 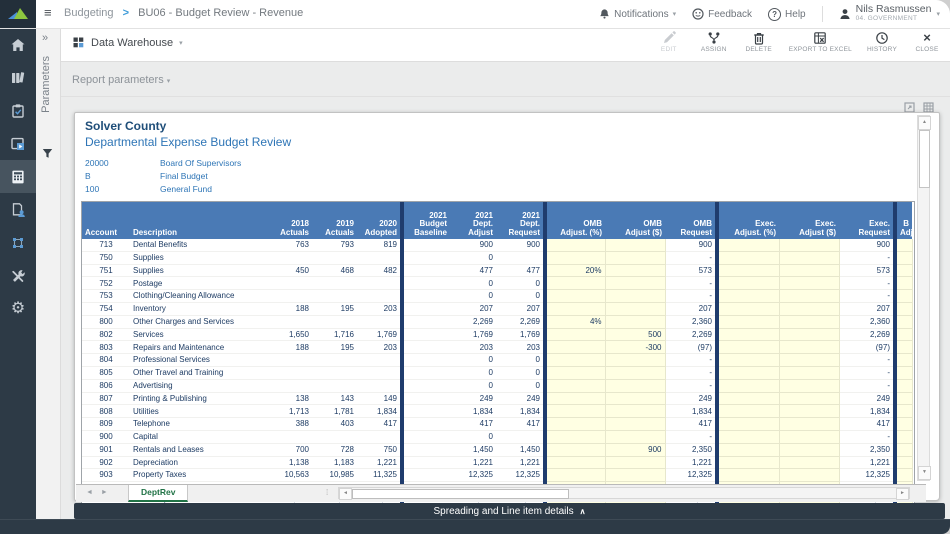 I want to click on export-to-excel-button: EXPORT TO EXCEL, so click(x=820, y=42).